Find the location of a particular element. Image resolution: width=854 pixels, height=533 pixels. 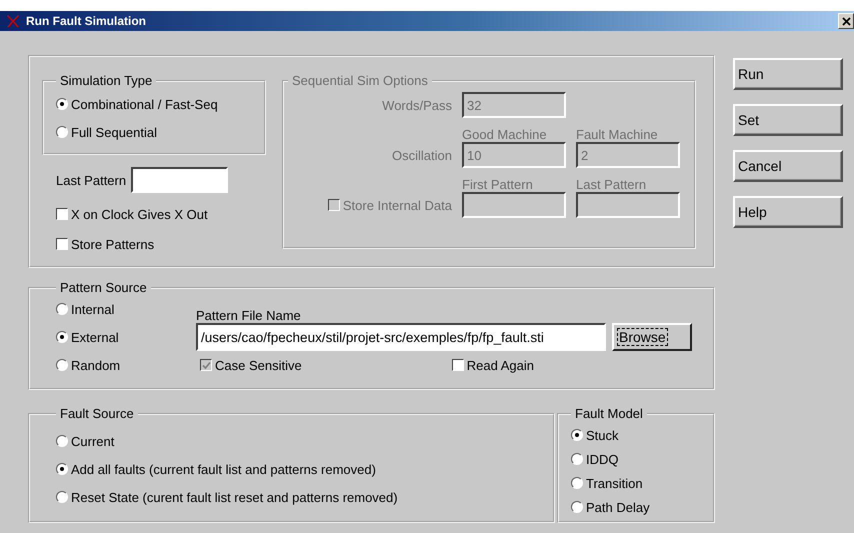

column-caption: Last Pattern is located at coordinates (612, 184).